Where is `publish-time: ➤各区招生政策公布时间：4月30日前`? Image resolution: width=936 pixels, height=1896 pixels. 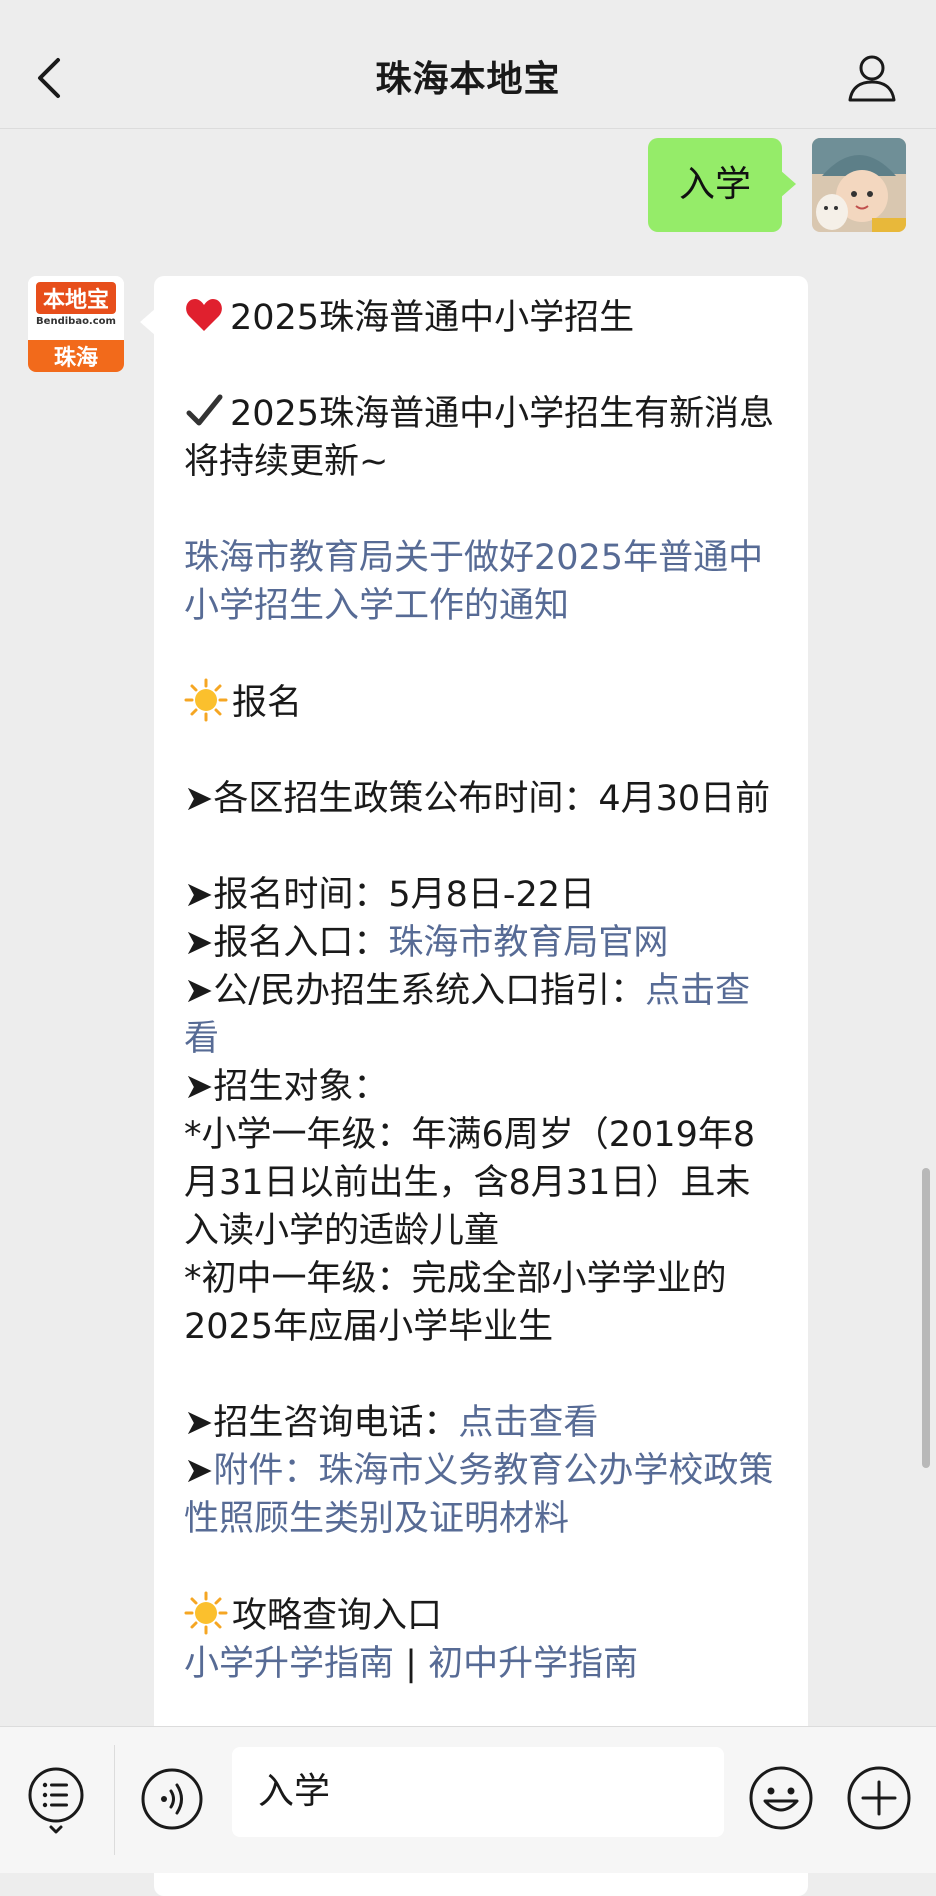 publish-time: ➤各区招生政策公布时间：4月30日前 is located at coordinates (477, 799).